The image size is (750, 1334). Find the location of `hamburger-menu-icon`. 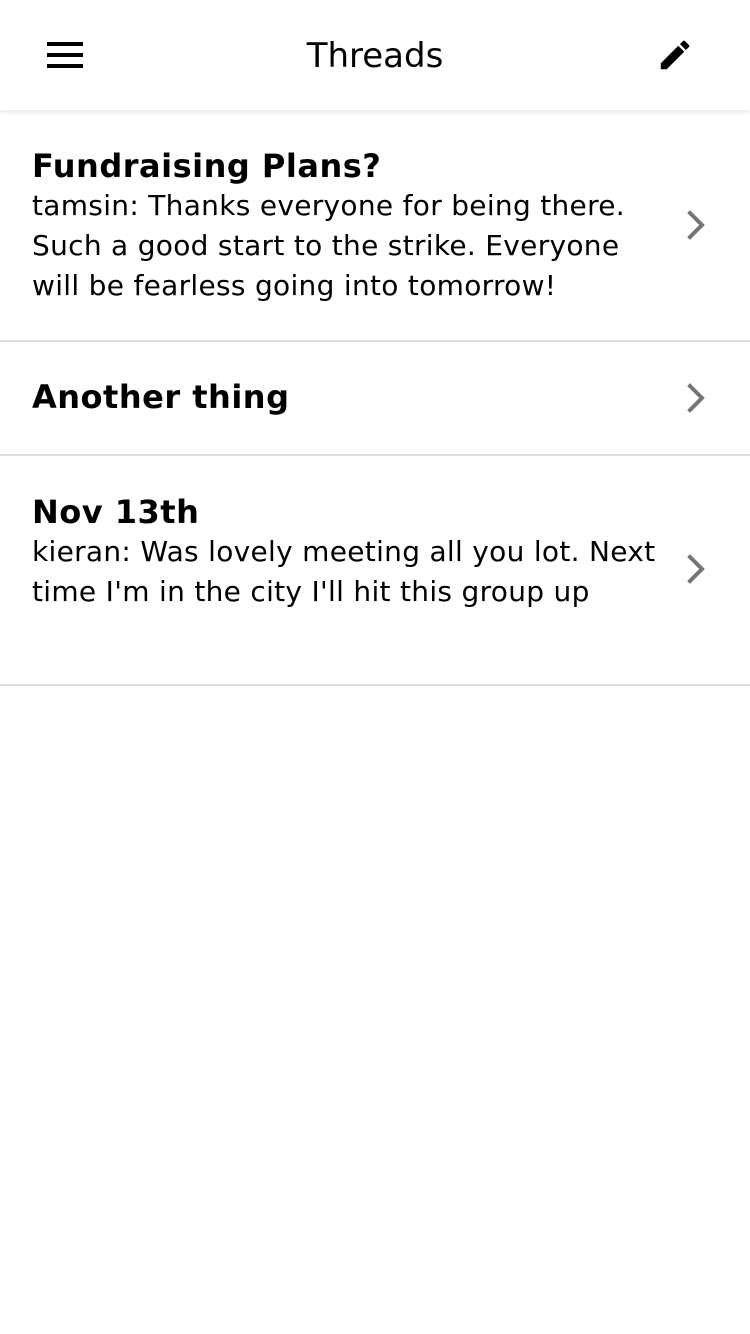

hamburger-menu-icon is located at coordinates (65, 55).